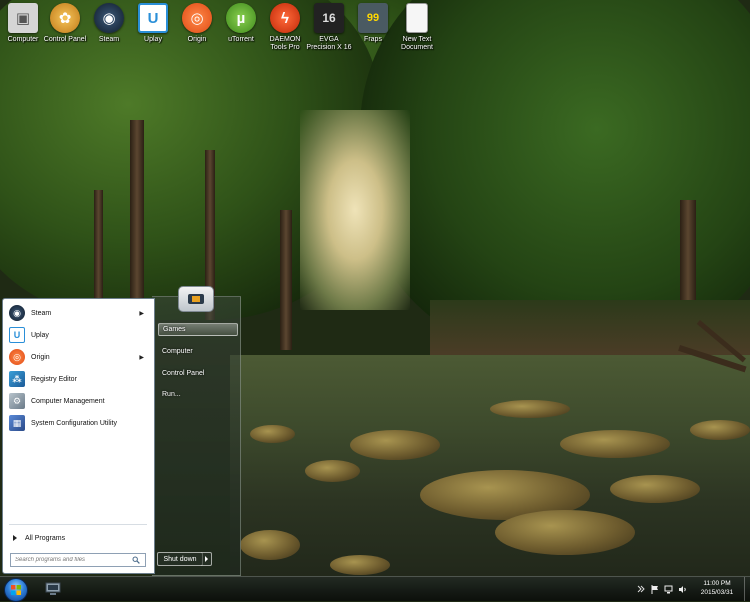 This screenshot has height=602, width=750. Describe the element at coordinates (23, 39) in the screenshot. I see `desktop-icon-label: Computer` at that location.